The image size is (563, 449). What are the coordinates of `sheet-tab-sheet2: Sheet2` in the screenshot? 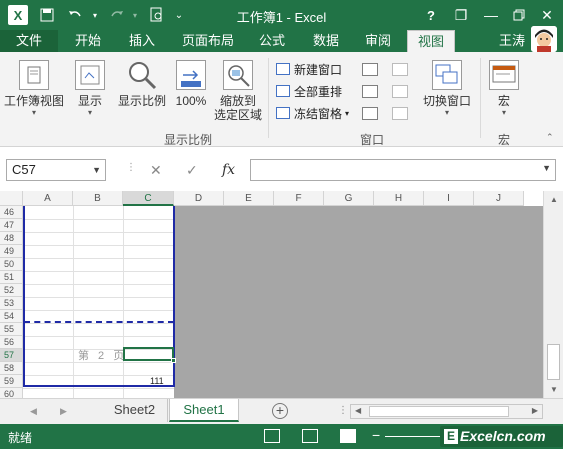 It's located at (135, 410).